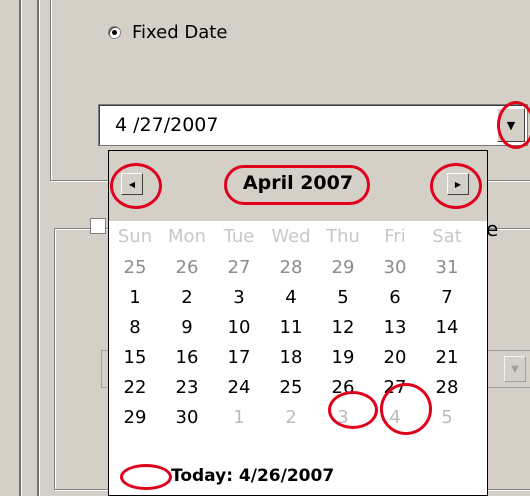 This screenshot has width=530, height=496. I want to click on prev-month-button: ◀, so click(132, 184).